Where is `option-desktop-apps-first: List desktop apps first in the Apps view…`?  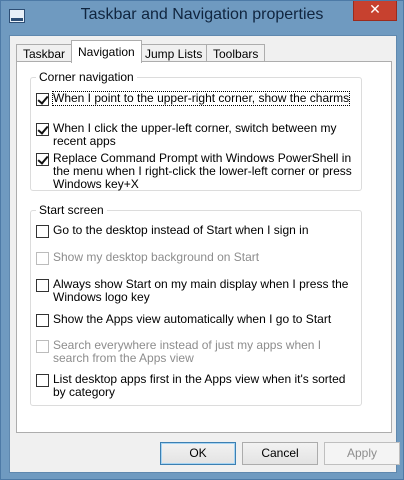
option-desktop-apps-first: List desktop apps first in the Apps view… is located at coordinates (196, 386).